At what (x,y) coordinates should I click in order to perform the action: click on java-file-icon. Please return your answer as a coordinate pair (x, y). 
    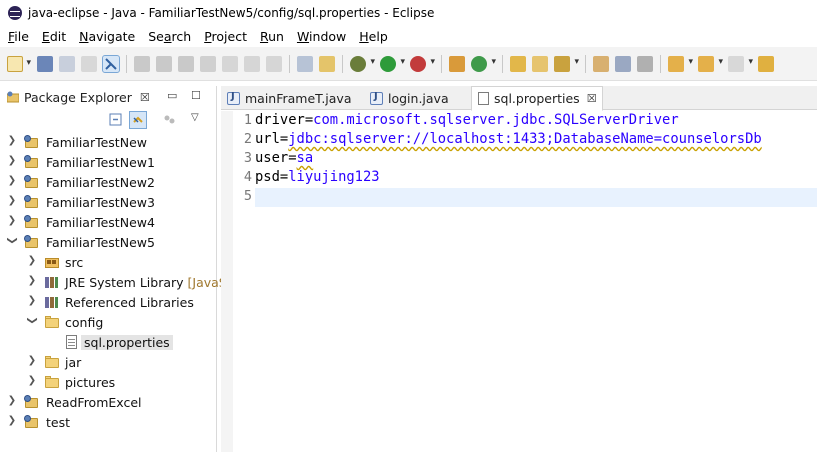
    Looking at the image, I should click on (233, 98).